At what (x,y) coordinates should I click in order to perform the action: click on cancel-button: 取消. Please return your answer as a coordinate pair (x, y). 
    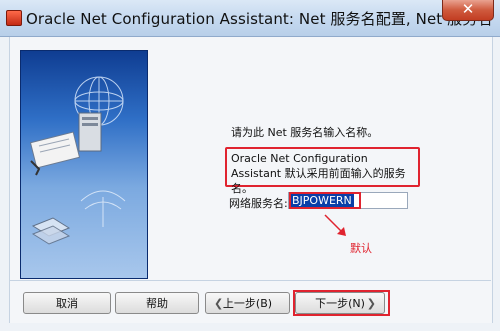
    Looking at the image, I should click on (67, 303).